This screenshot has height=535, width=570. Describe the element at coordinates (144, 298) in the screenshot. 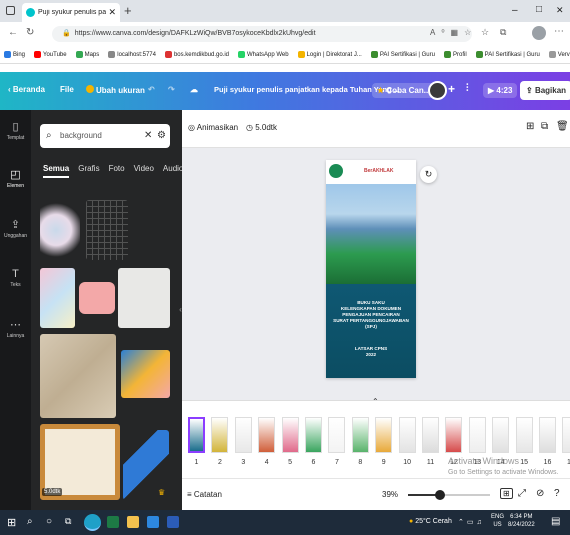

I see `thumb-paper` at that location.